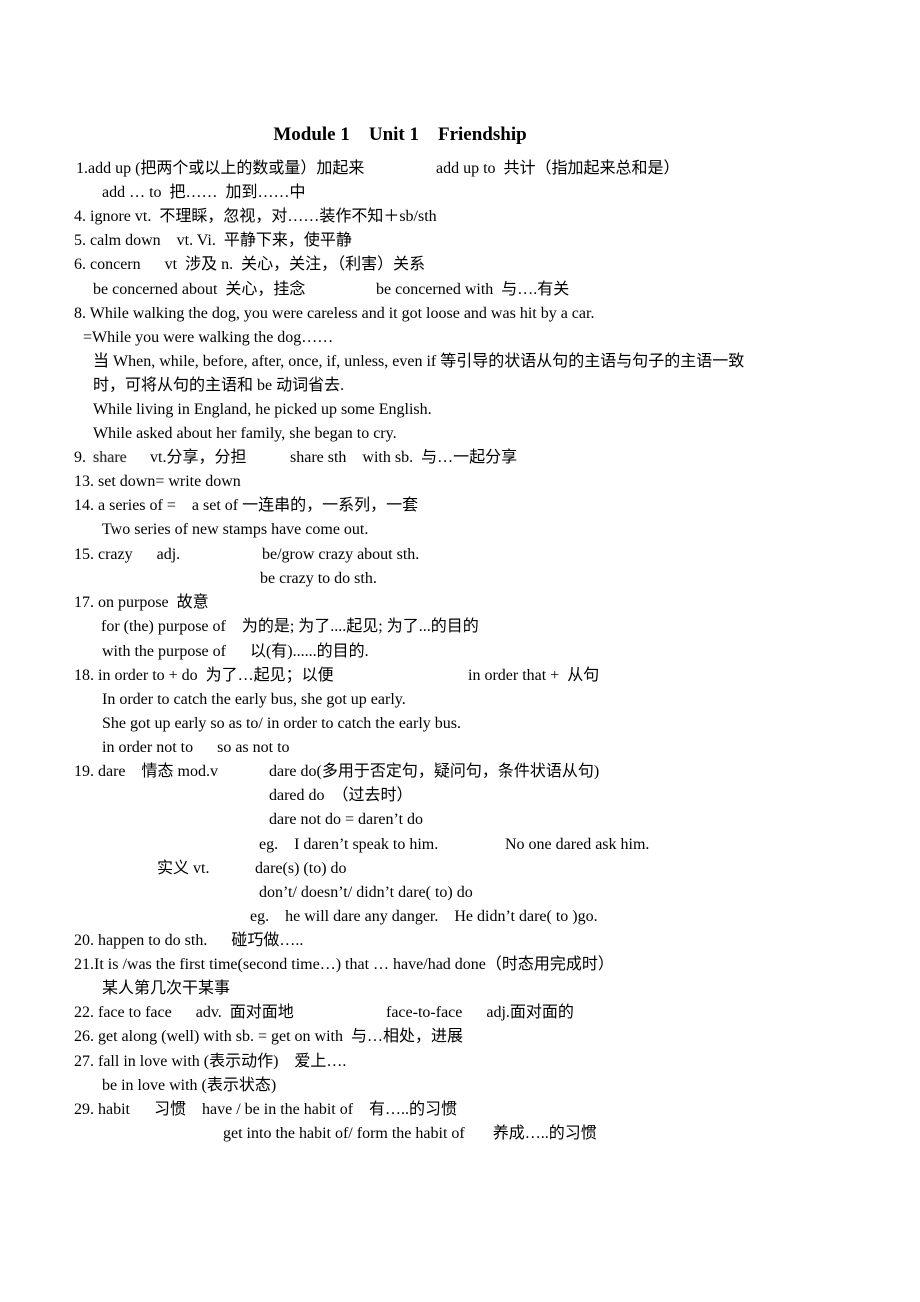 This screenshot has width=920, height=1302. I want to click on page-title: Module 1 Unit 1 Friendship, so click(400, 134).